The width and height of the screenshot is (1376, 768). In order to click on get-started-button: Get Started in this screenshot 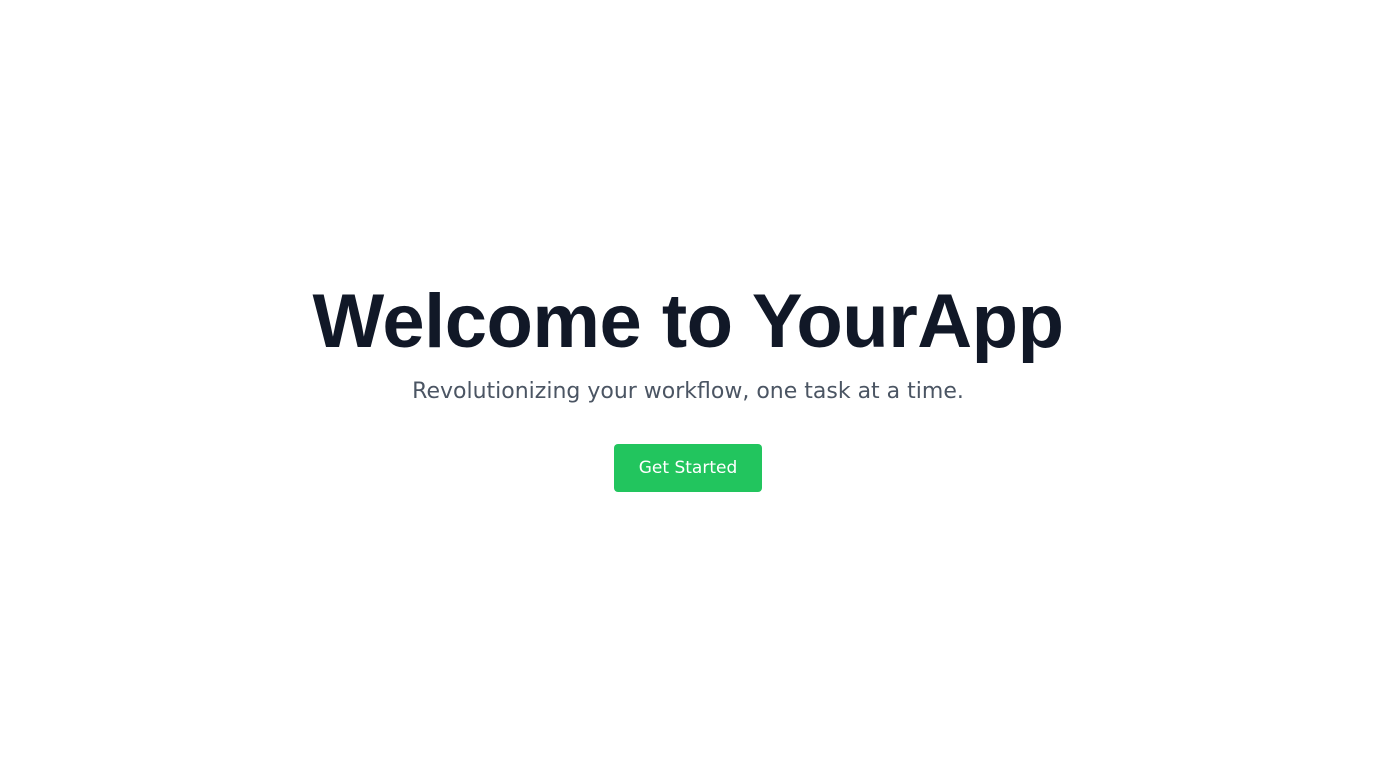, I will do `click(688, 468)`.